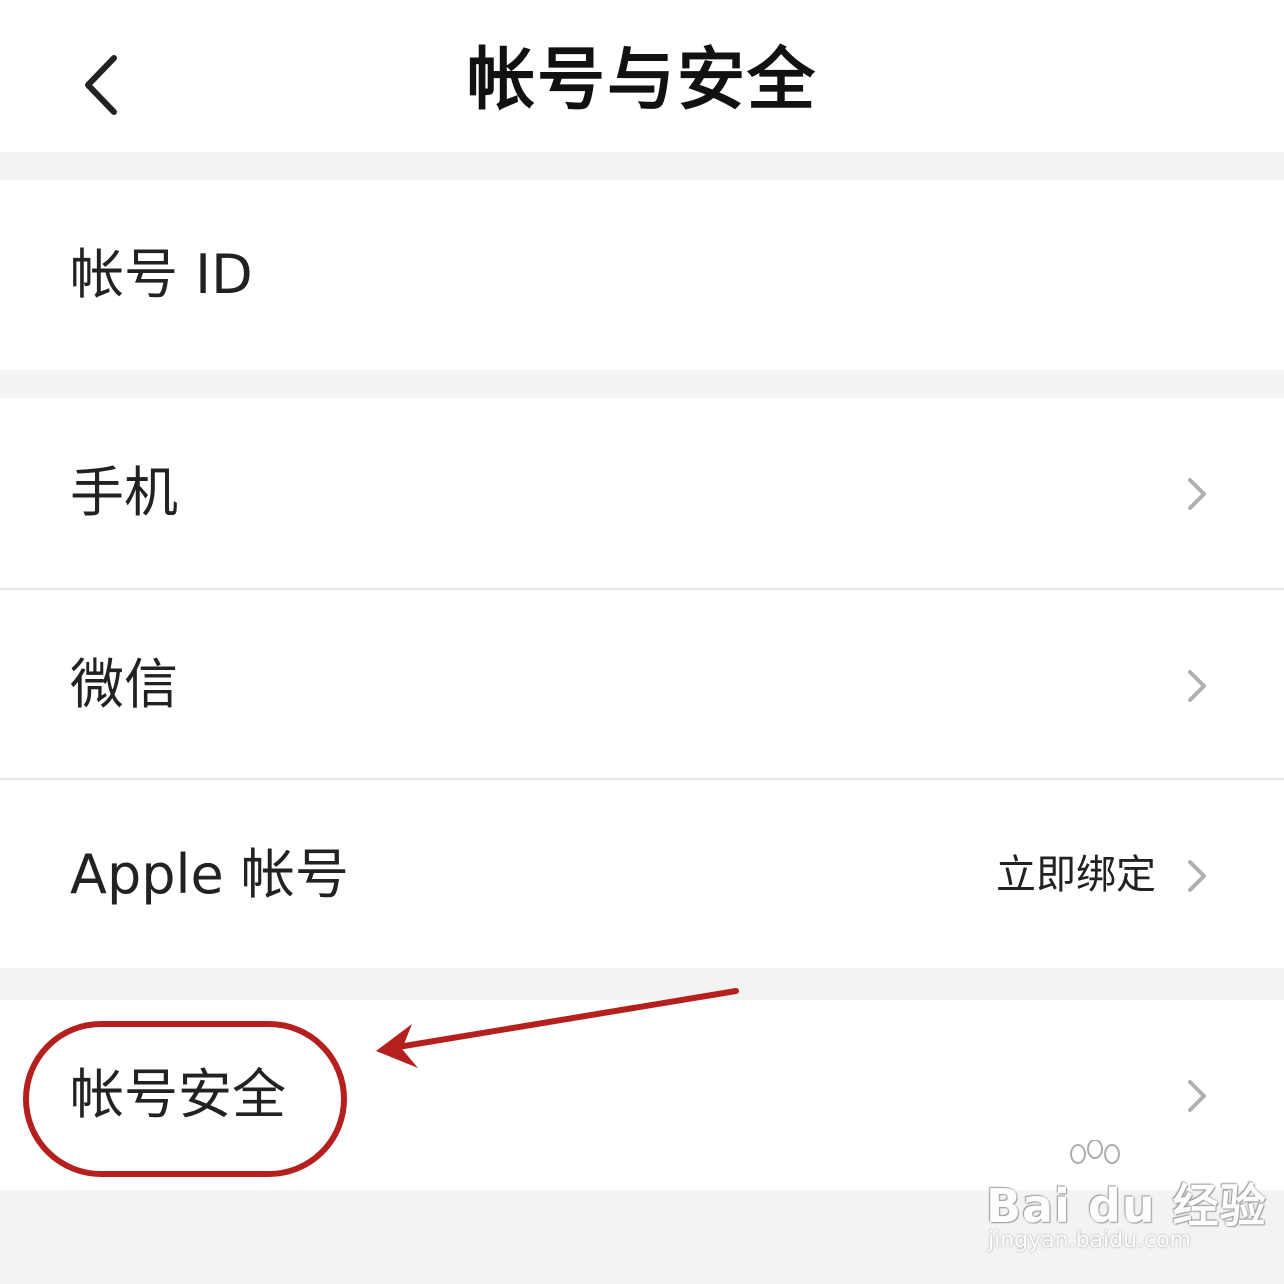 This screenshot has width=1284, height=1284. What do you see at coordinates (1076, 875) in the screenshot?
I see `apple-bind-now-value: 立即绑定` at bounding box center [1076, 875].